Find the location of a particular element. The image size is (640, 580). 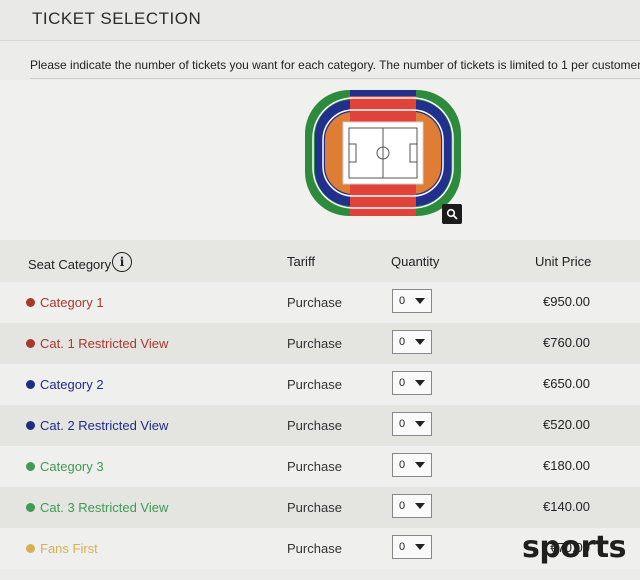

table-row: Category 1 Purchase 0 €950.00 is located at coordinates (320, 302).